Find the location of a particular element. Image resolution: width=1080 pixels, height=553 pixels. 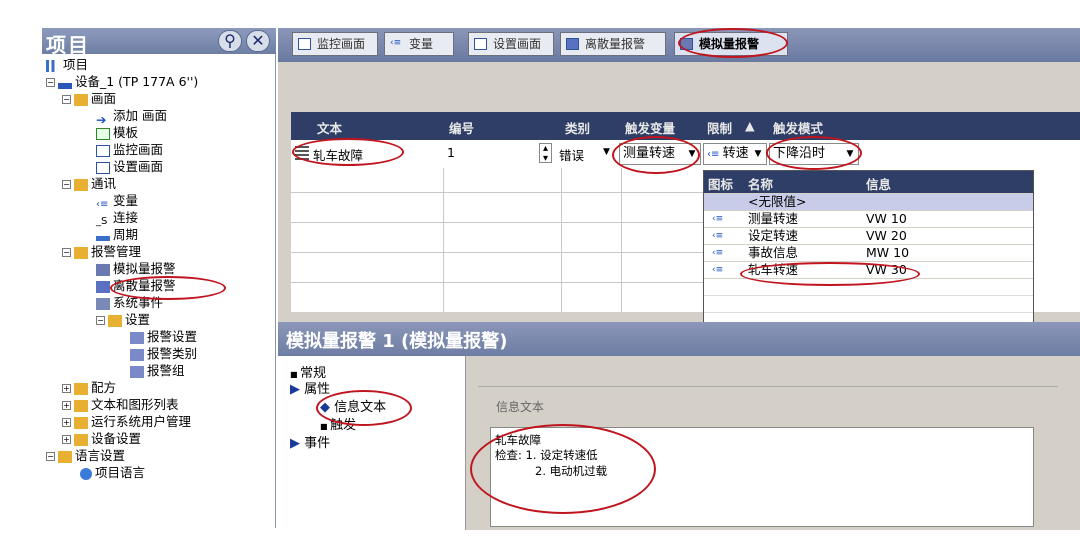

tree-item: 监控画面 is located at coordinates (129, 149).